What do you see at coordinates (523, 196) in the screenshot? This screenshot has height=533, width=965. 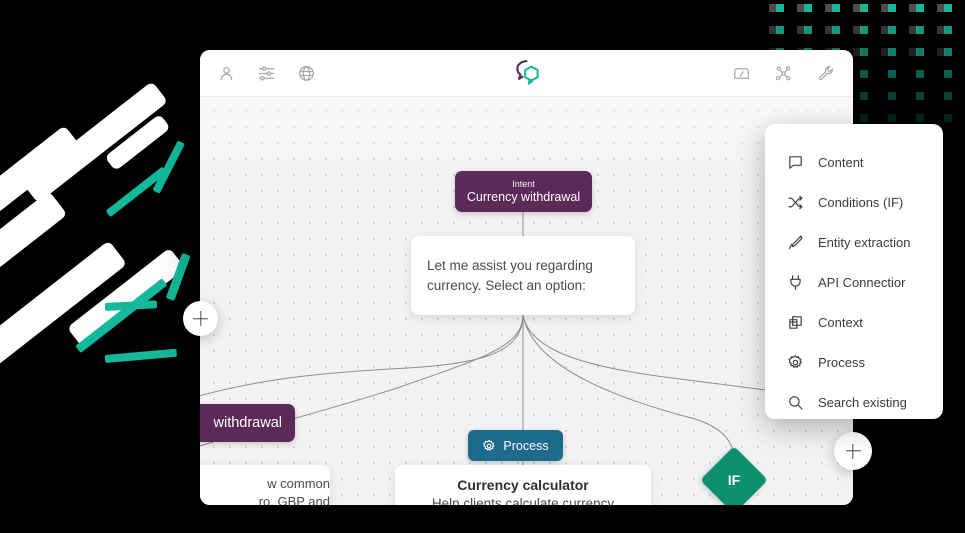 I see `node-intent-title: Currency withdrawal` at bounding box center [523, 196].